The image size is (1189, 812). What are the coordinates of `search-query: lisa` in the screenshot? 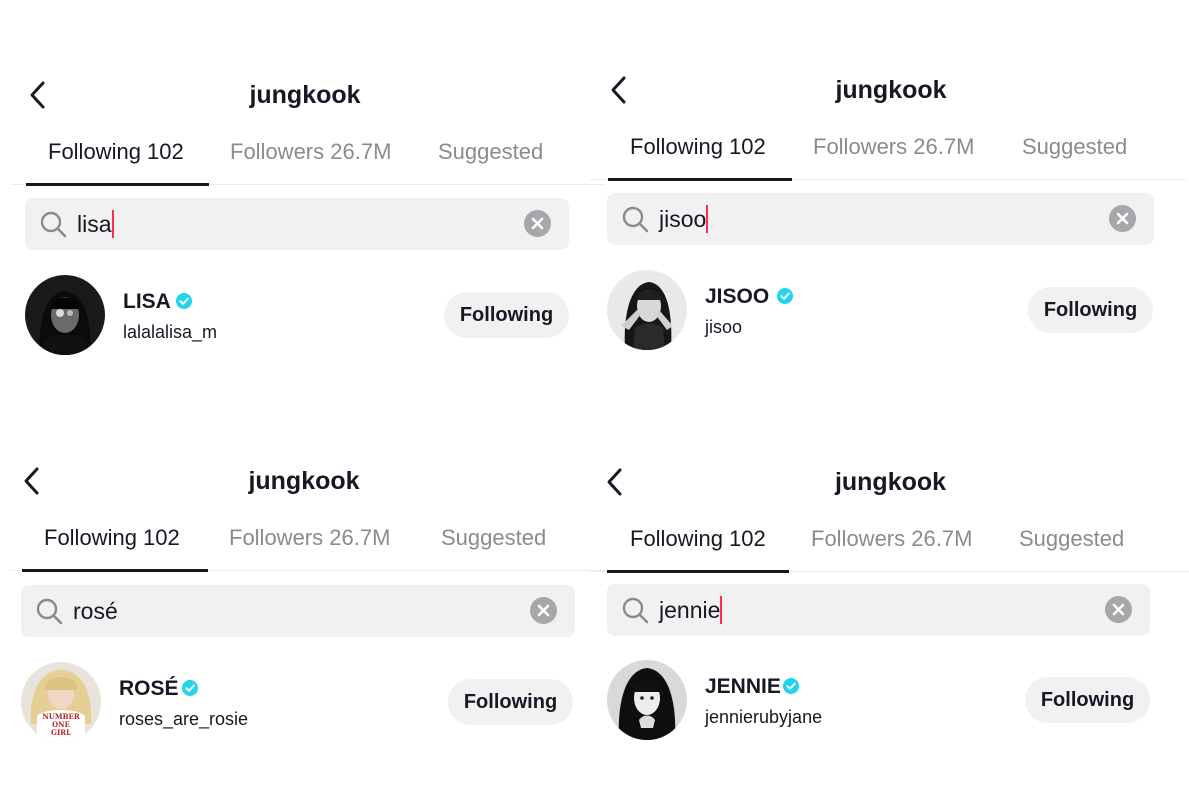 It's located at (94, 224).